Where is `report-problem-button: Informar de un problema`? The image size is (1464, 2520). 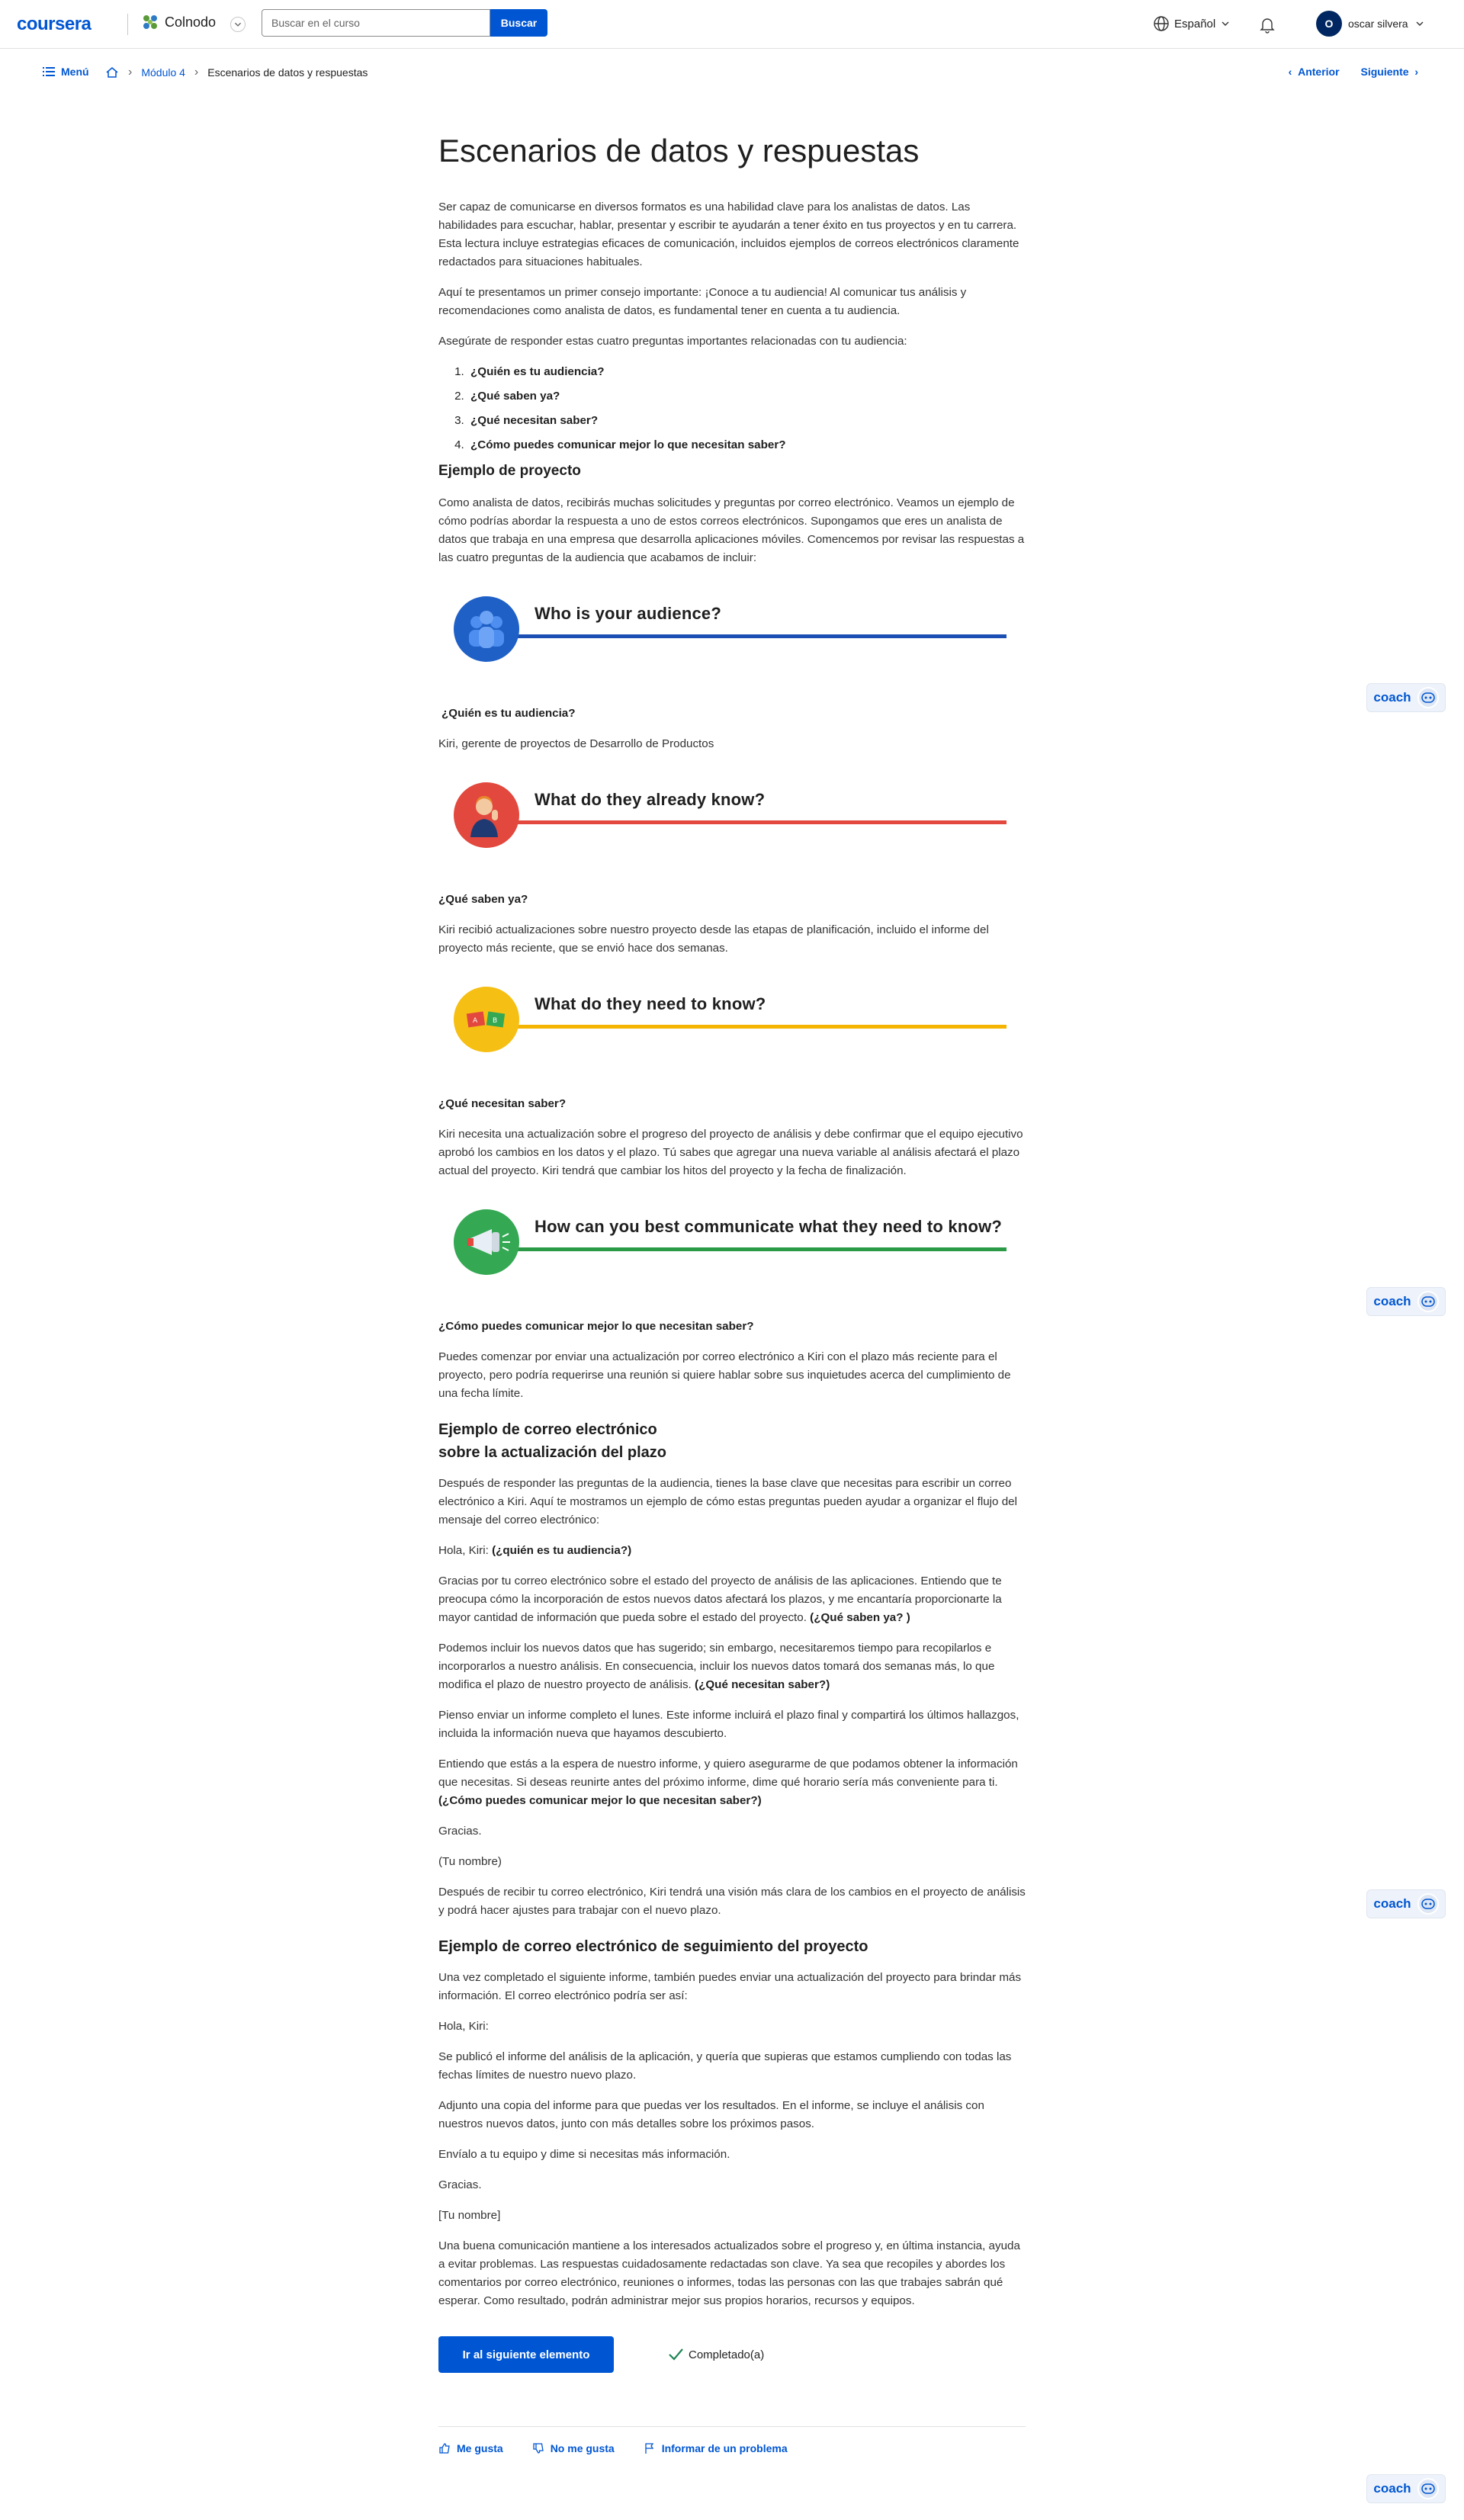 report-problem-button: Informar de un problema is located at coordinates (716, 2448).